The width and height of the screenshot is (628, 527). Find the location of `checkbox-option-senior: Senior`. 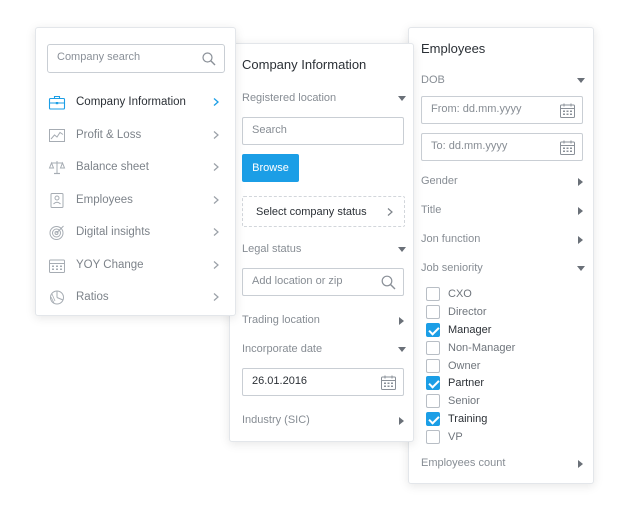

checkbox-option-senior: Senior is located at coordinates (453, 401).